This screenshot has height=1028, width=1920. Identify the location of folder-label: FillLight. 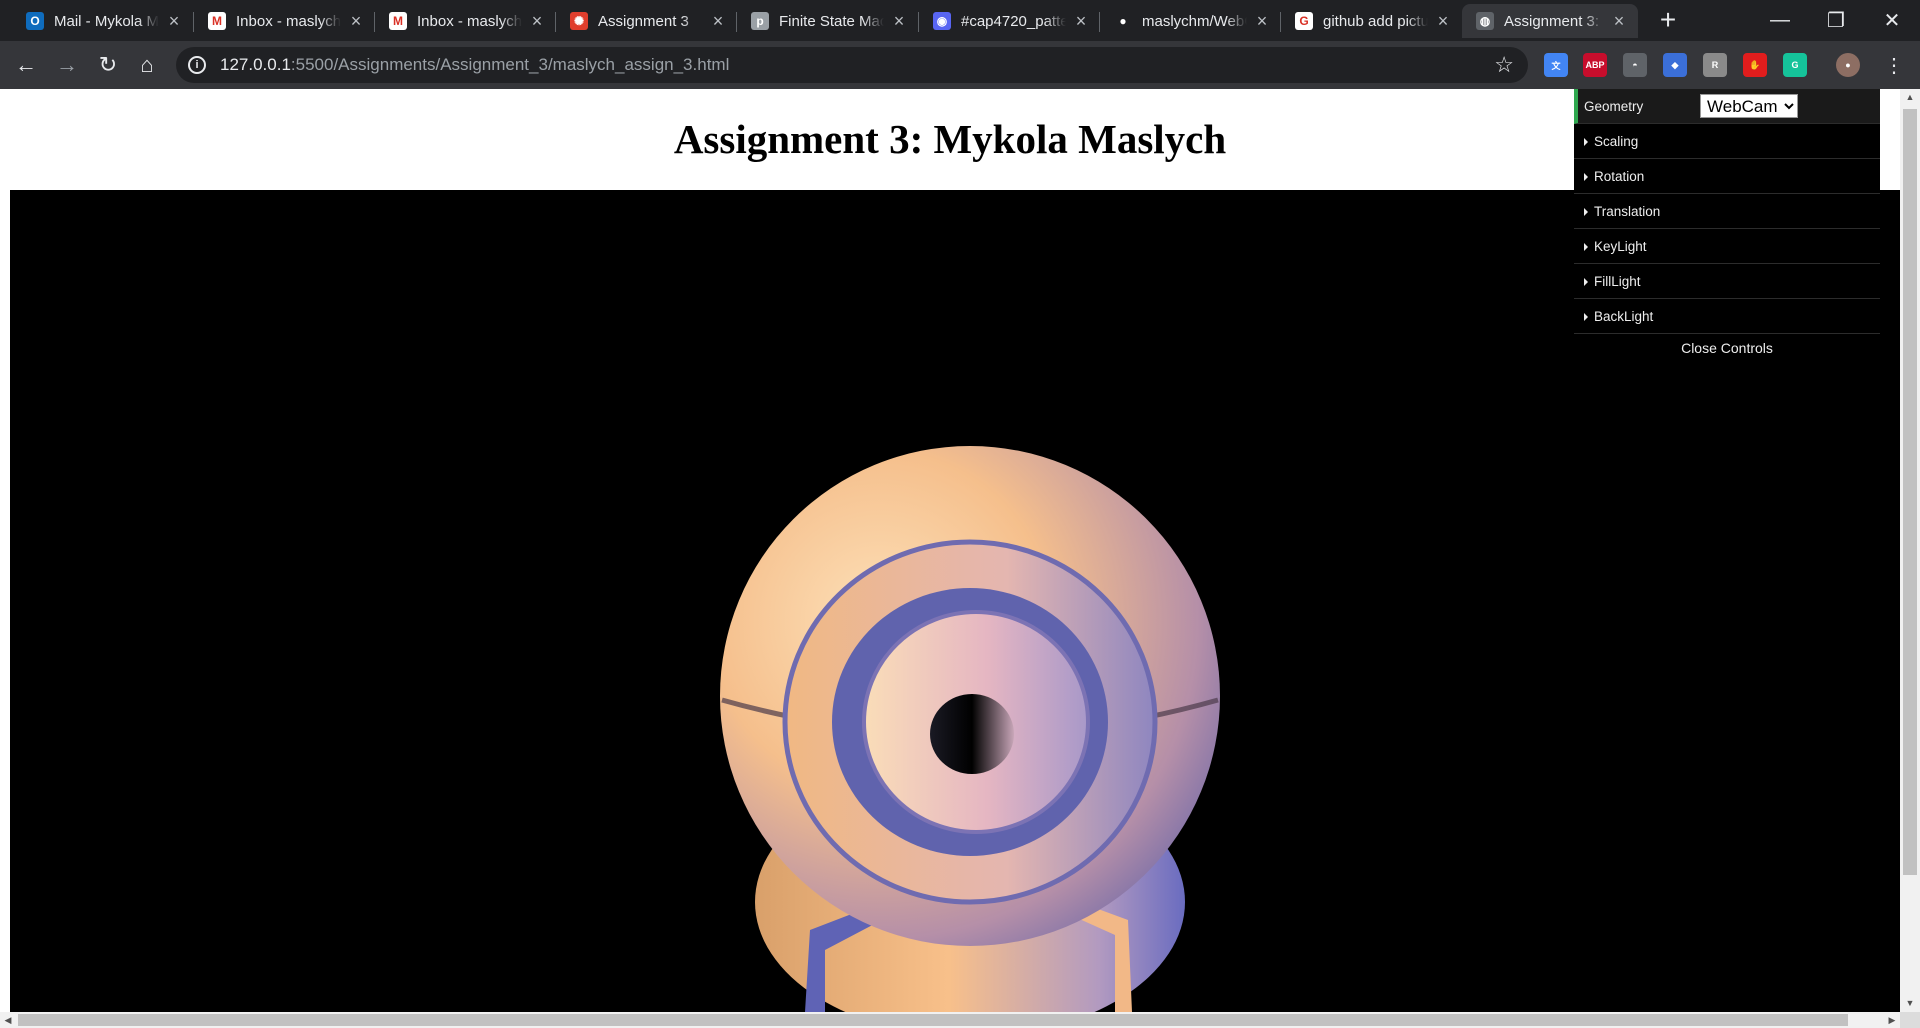
(1612, 281).